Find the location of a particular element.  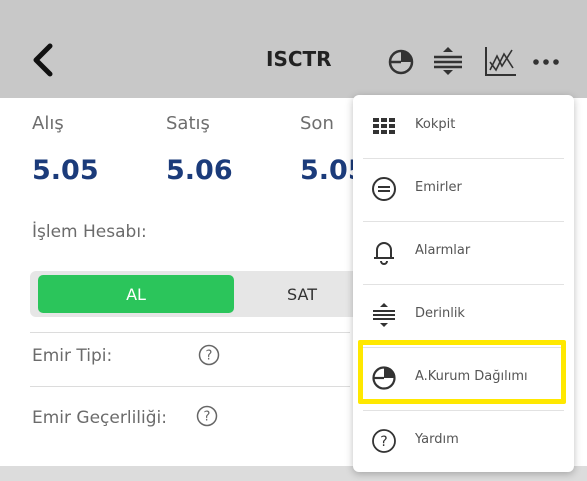

last-label: Son is located at coordinates (317, 123).